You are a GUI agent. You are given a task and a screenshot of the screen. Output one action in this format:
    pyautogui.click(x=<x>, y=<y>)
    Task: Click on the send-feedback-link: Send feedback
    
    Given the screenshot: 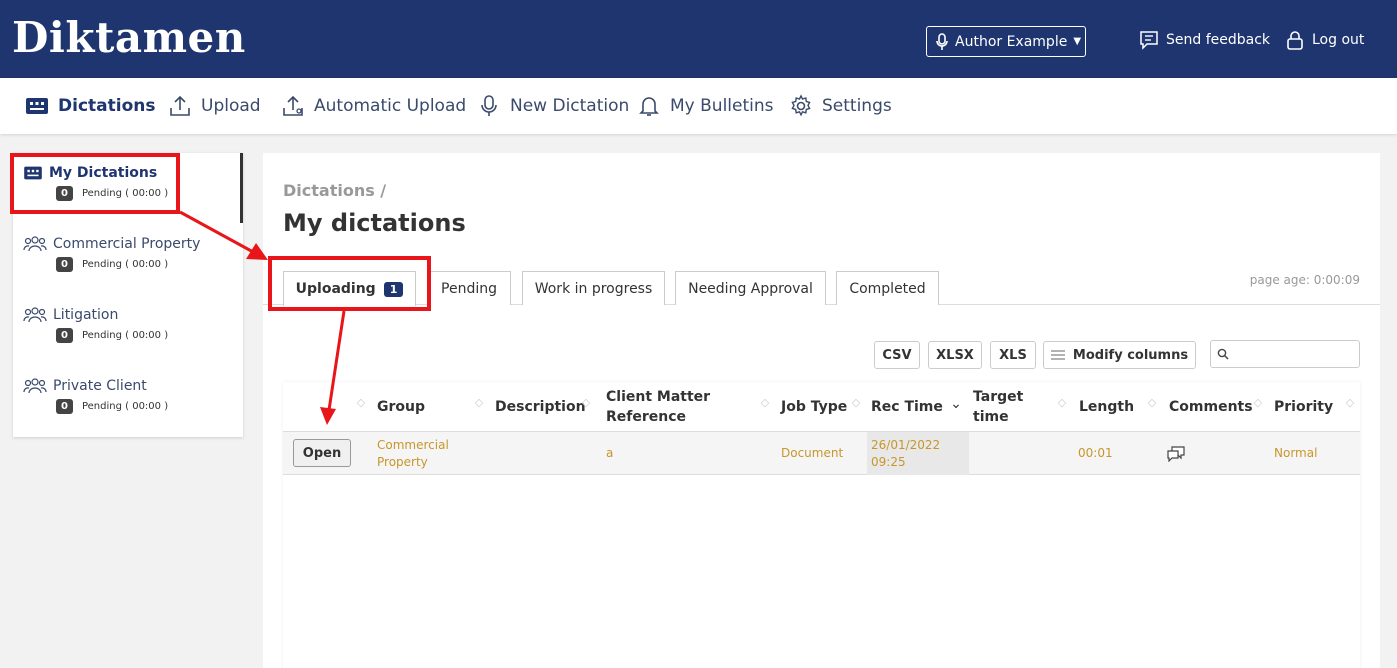 What is the action you would take?
    pyautogui.click(x=1204, y=40)
    